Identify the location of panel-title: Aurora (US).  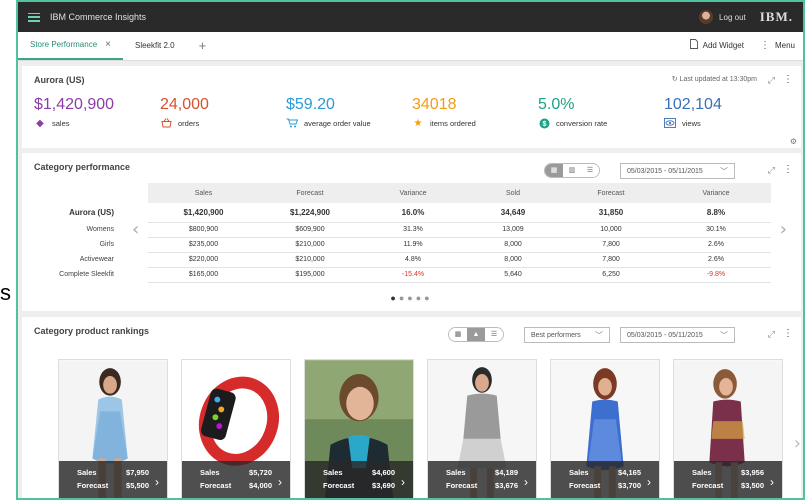
(59, 80).